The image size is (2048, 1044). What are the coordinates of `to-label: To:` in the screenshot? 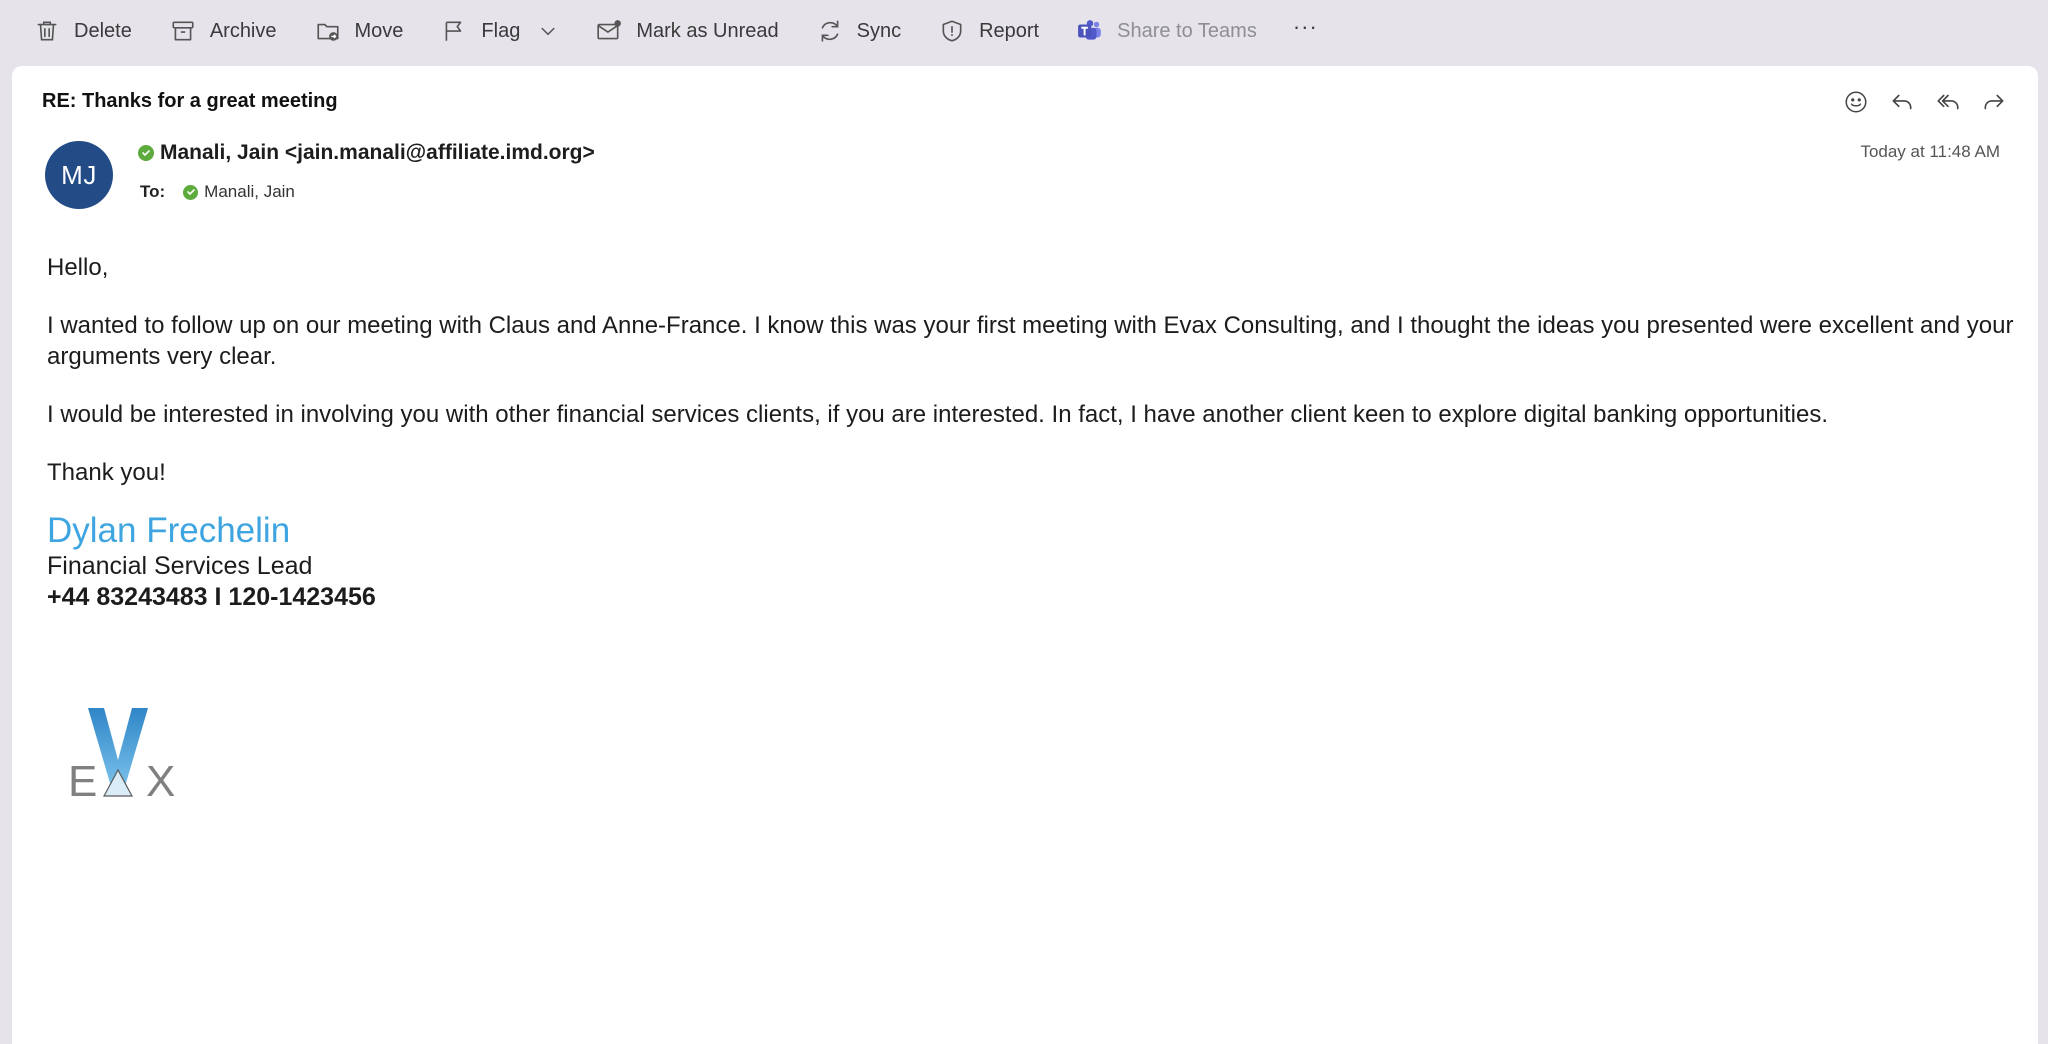 It's located at (153, 191).